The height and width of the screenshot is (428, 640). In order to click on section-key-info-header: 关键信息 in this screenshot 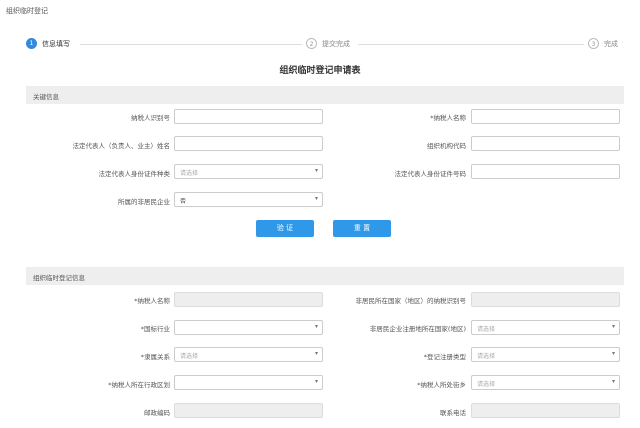, I will do `click(325, 95)`.